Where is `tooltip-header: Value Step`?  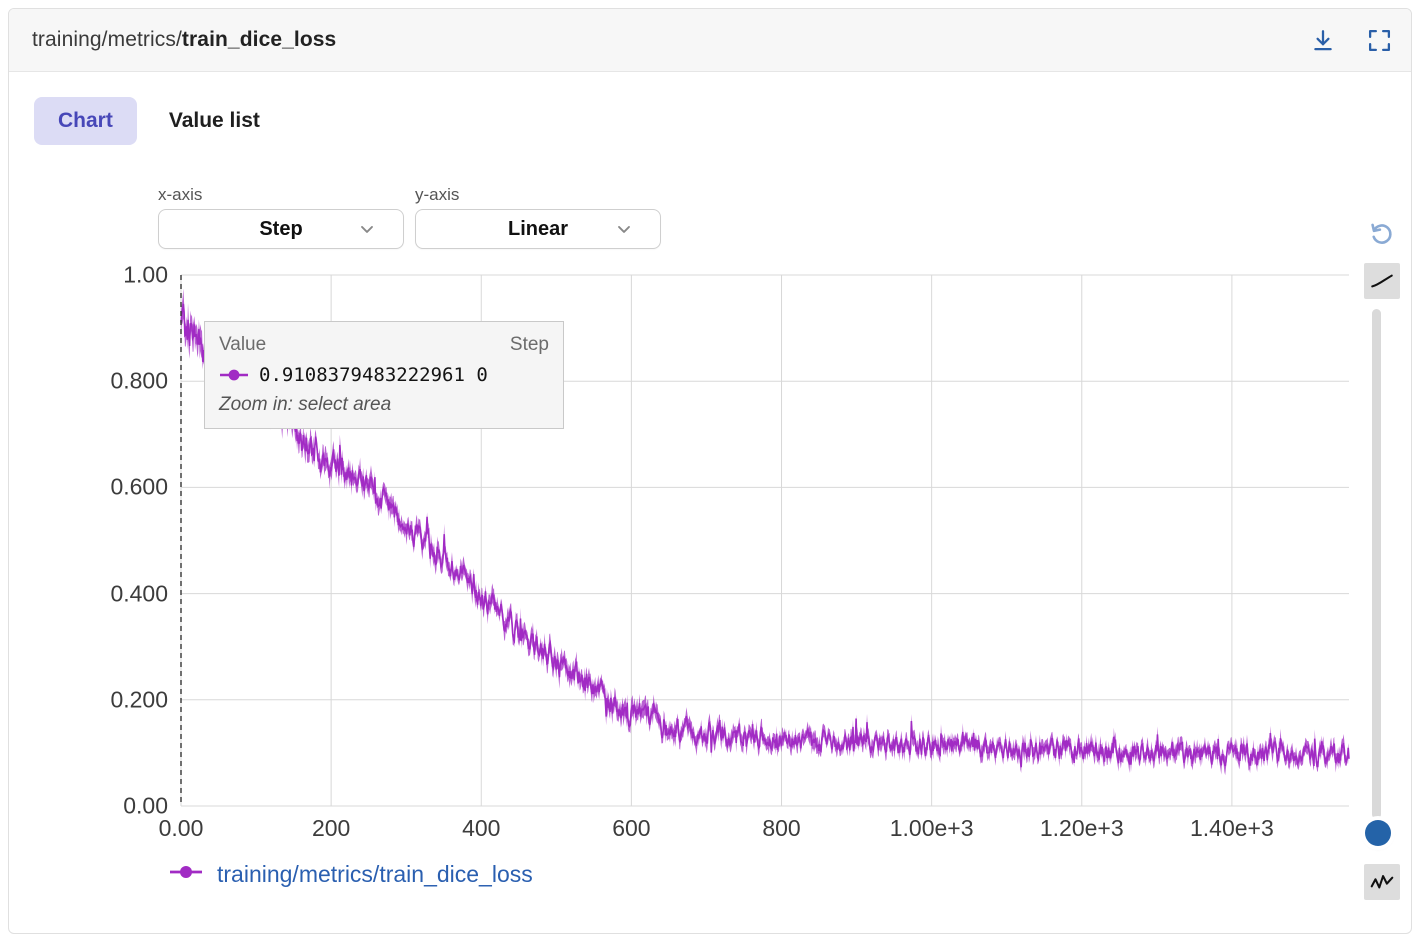 tooltip-header: Value Step is located at coordinates (384, 345).